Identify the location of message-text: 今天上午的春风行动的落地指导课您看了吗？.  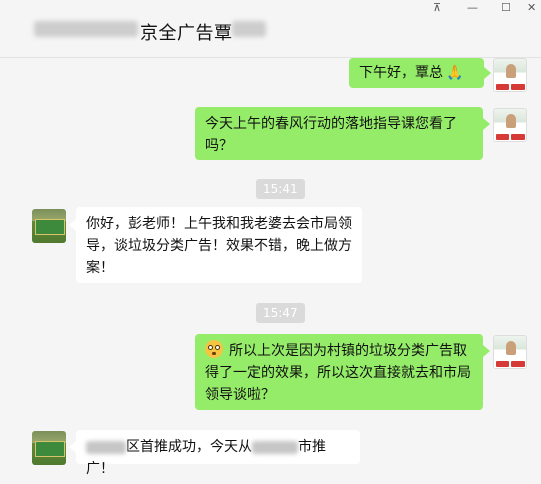
(331, 135).